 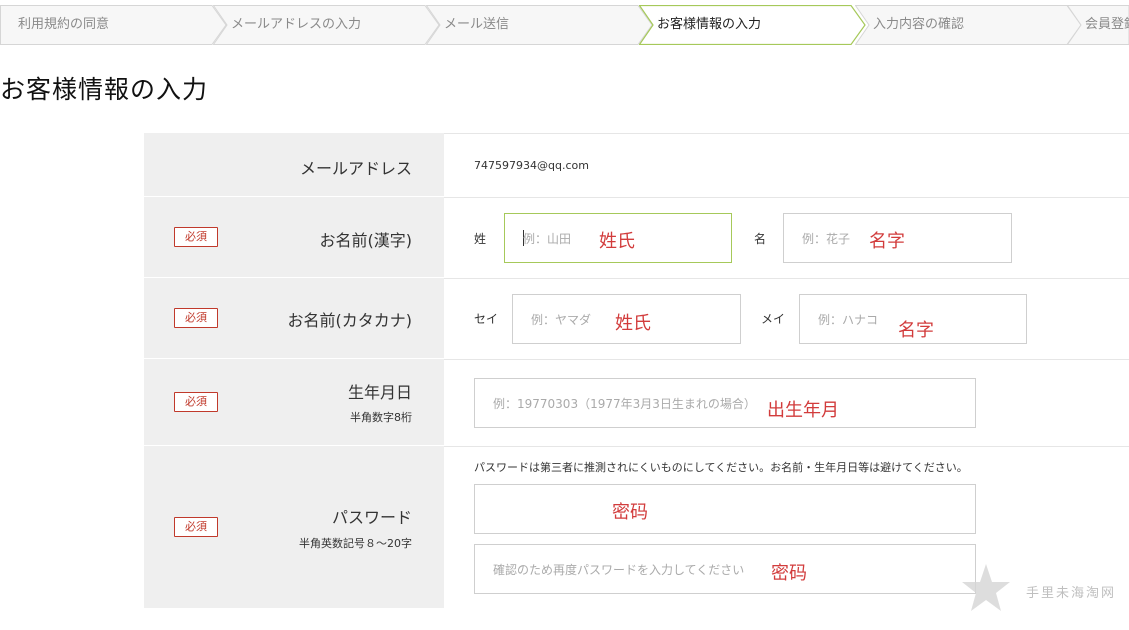 I want to click on step-email-input: メールアドレスの入力, so click(x=327, y=25).